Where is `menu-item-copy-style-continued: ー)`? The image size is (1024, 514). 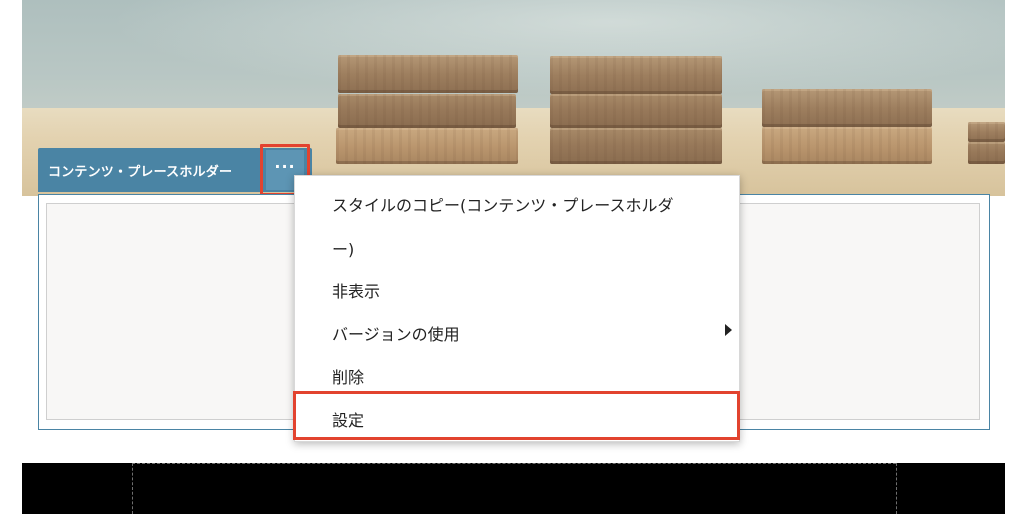 menu-item-copy-style-continued: ー) is located at coordinates (517, 248).